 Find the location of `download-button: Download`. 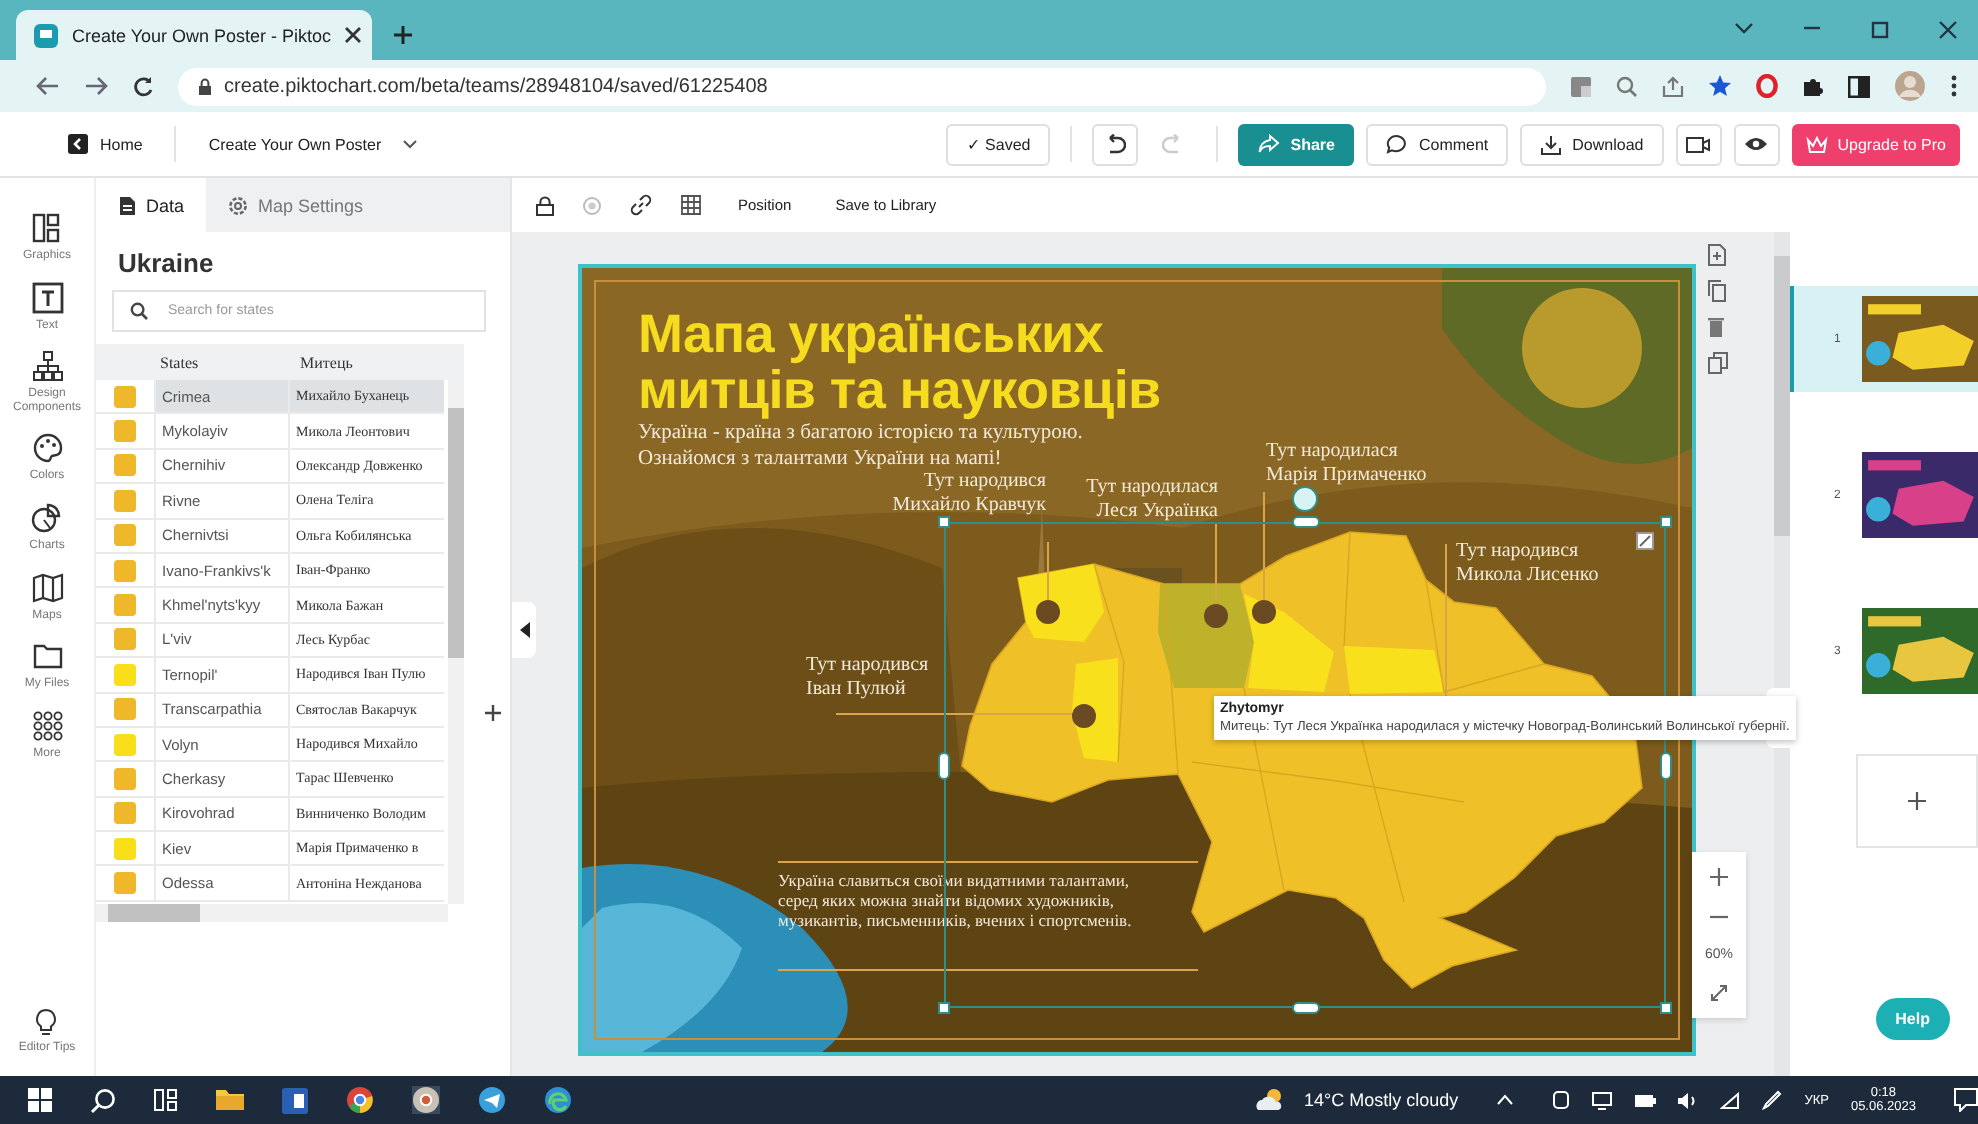

download-button: Download is located at coordinates (1592, 144).